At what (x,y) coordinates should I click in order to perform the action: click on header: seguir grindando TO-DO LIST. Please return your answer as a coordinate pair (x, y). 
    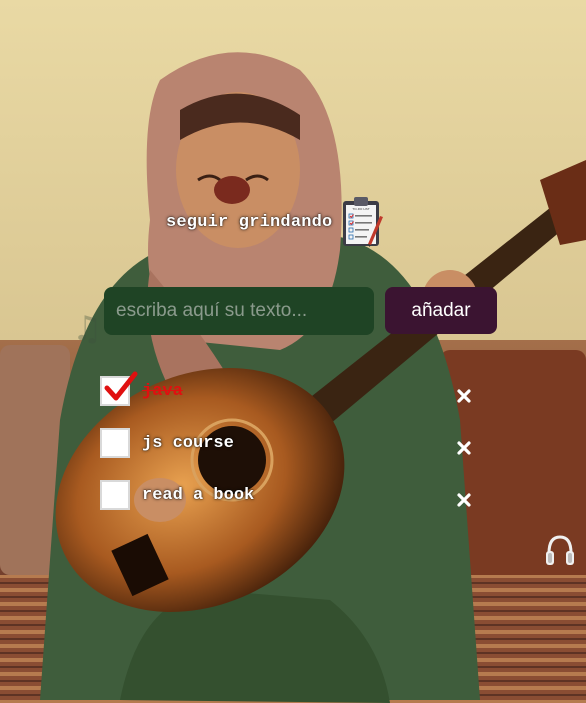
    Looking at the image, I should click on (275, 222).